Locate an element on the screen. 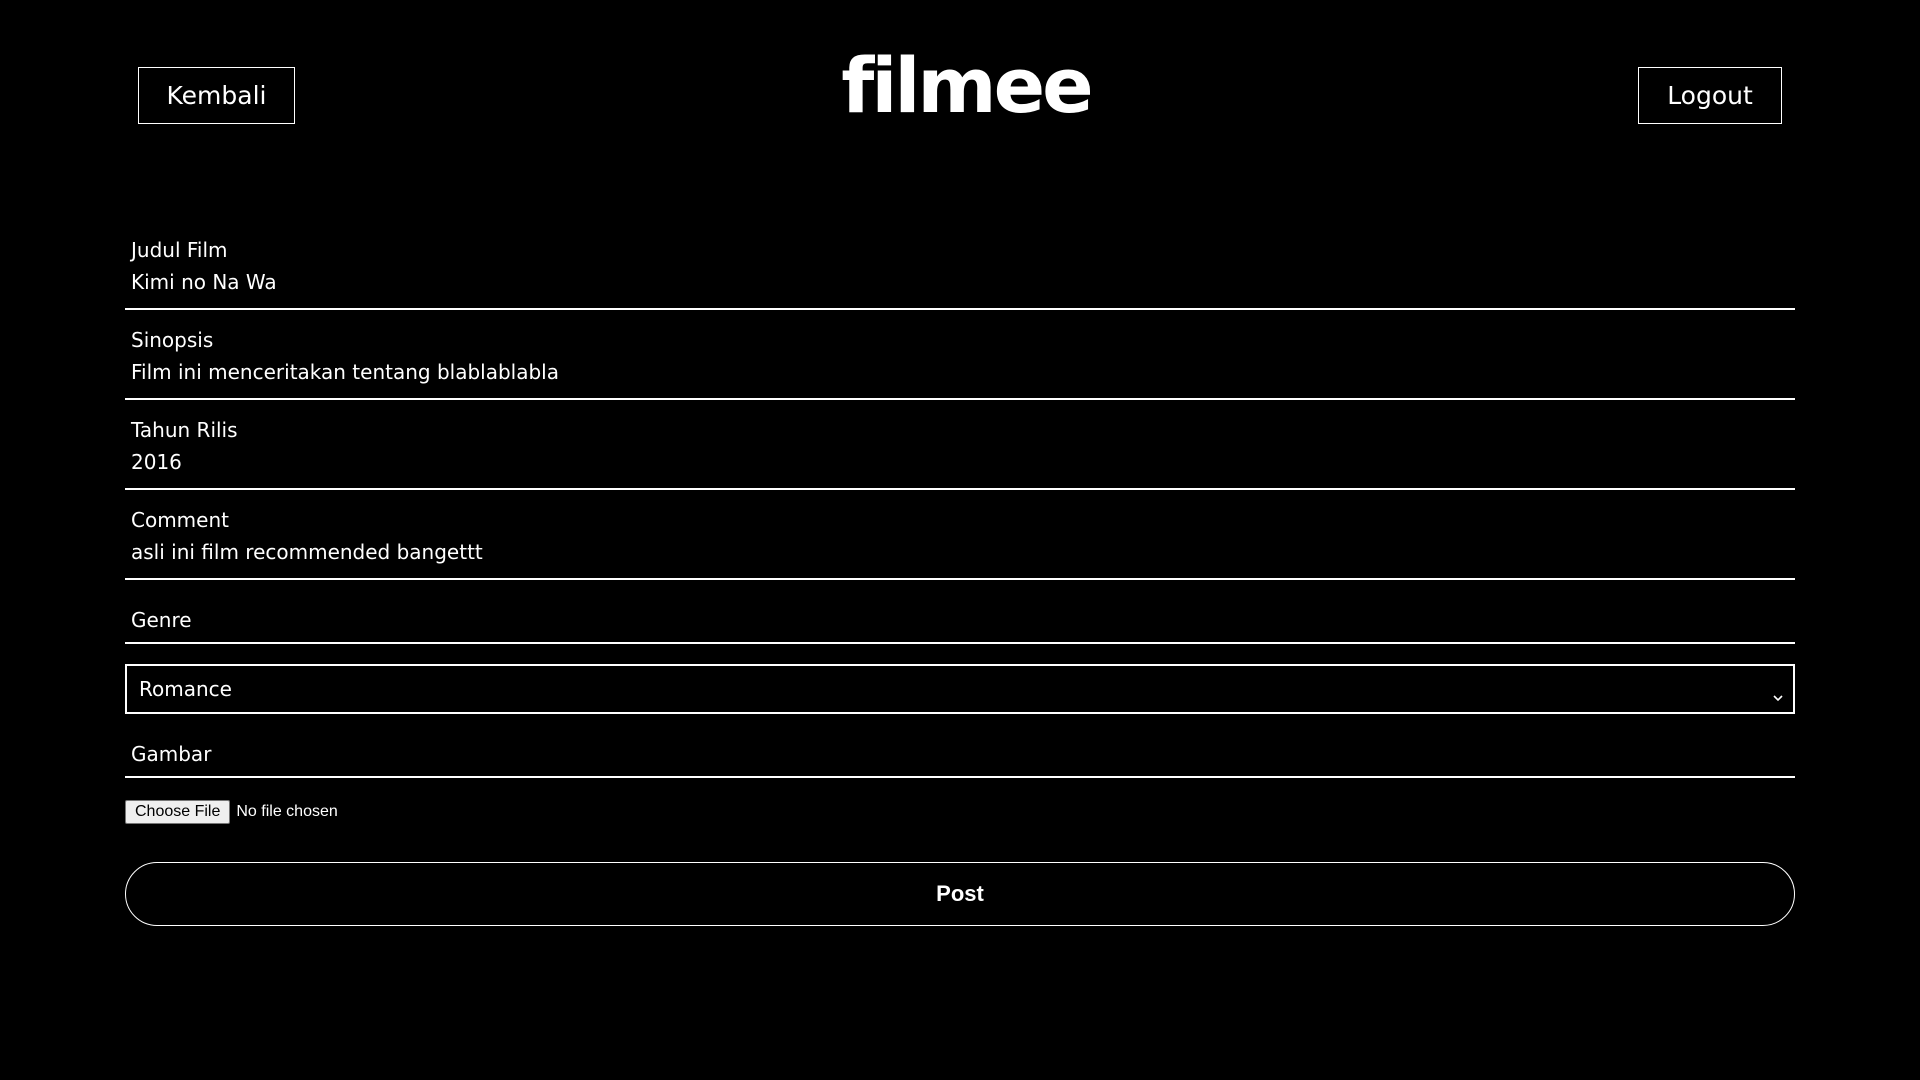  comment-input: asli ini film recommended bangettt is located at coordinates (960, 552).